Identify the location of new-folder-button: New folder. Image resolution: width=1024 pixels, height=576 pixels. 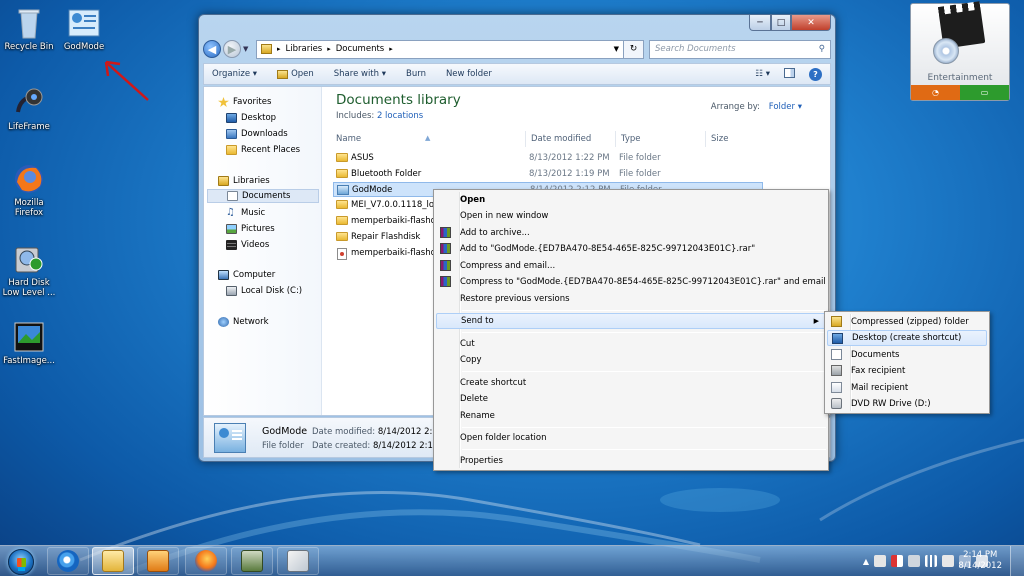
(469, 74).